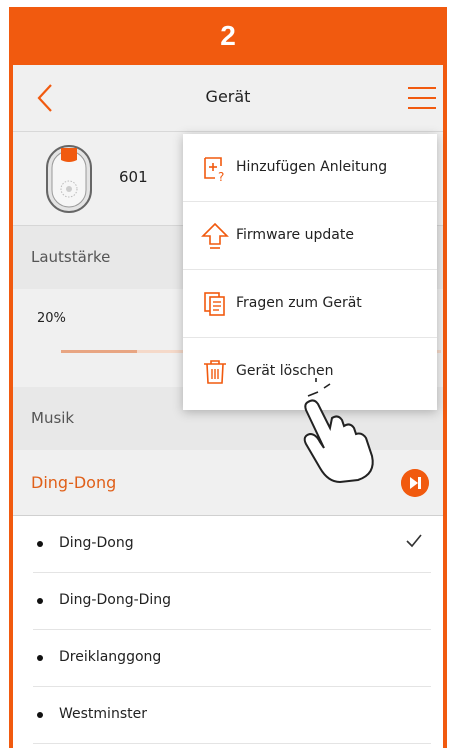 This screenshot has height=748, width=455. I want to click on step-number: 2, so click(228, 35).